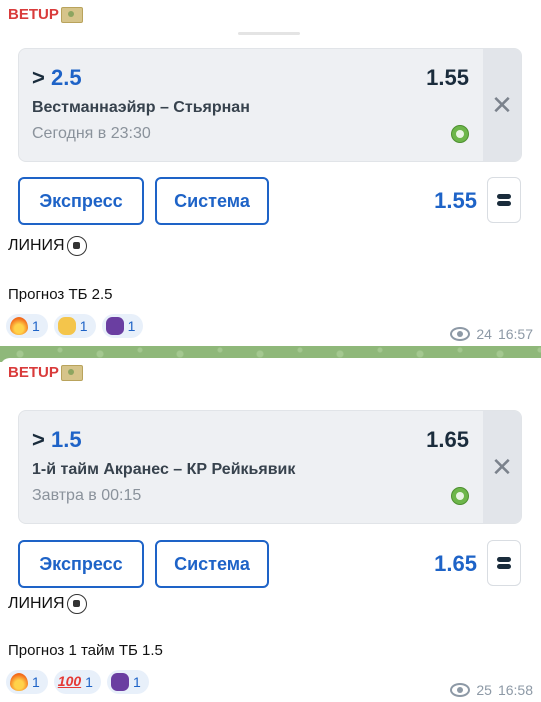 This screenshot has height=702, width=541. Describe the element at coordinates (57, 439) in the screenshot. I see `bet-selection: > 1.5` at that location.